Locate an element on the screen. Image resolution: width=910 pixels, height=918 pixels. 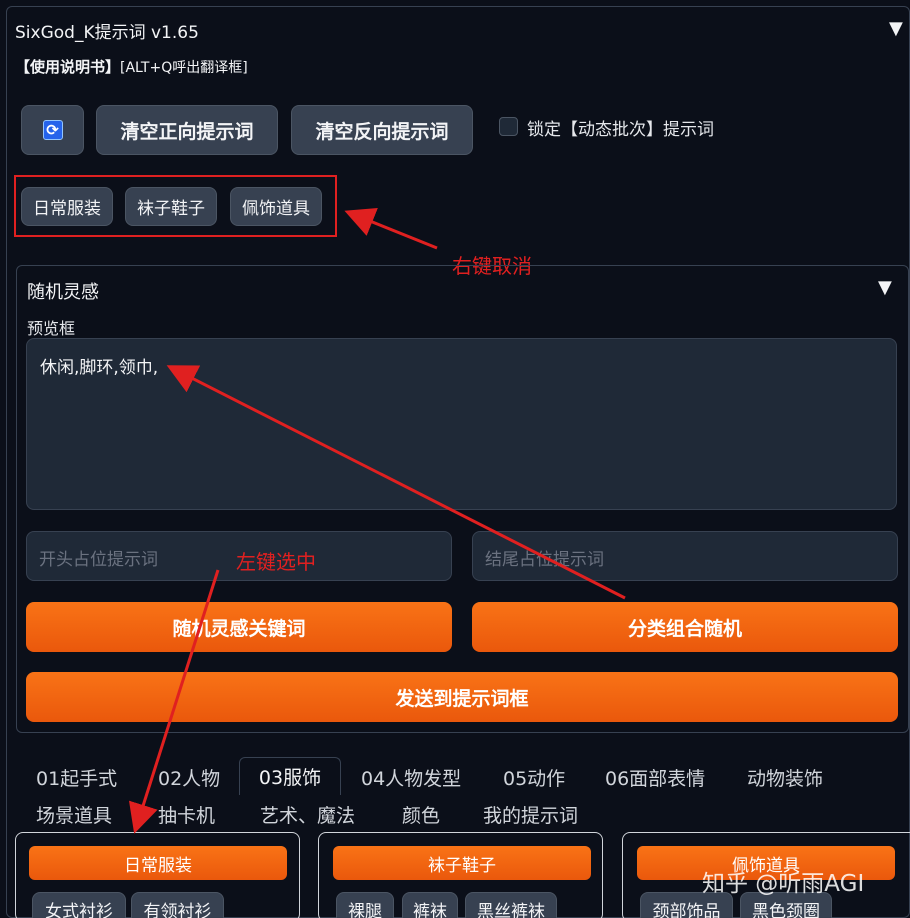
watermark: 知乎 @听雨AGI is located at coordinates (783, 884).